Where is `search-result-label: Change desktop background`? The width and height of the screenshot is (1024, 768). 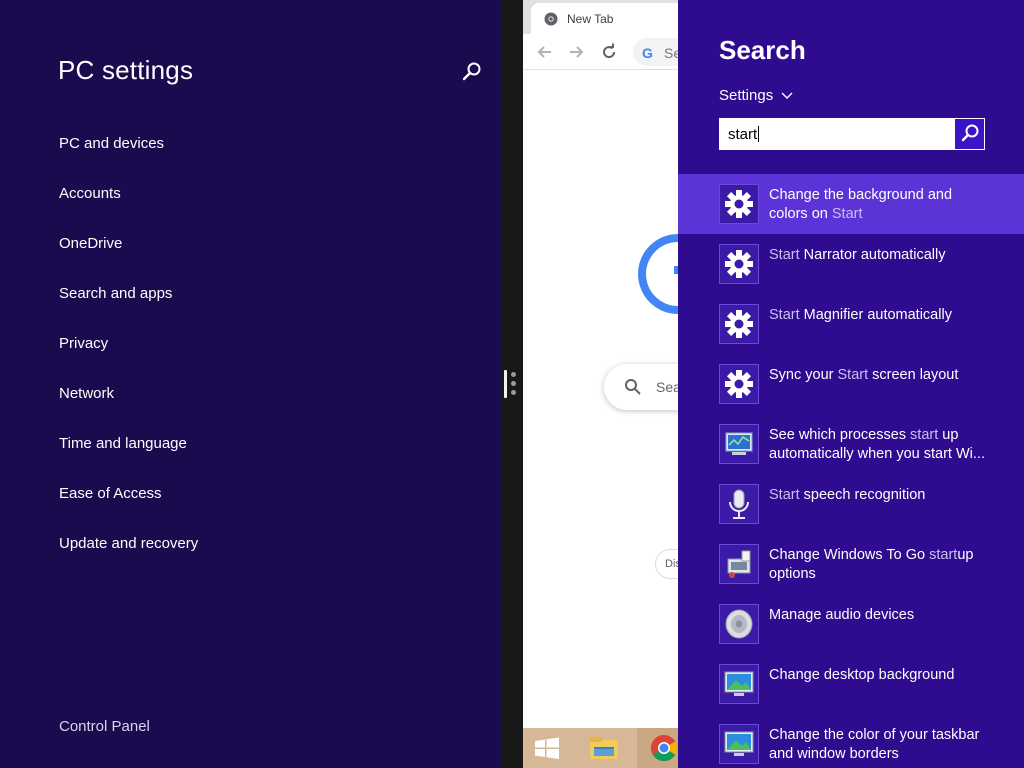 search-result-label: Change desktop background is located at coordinates (862, 675).